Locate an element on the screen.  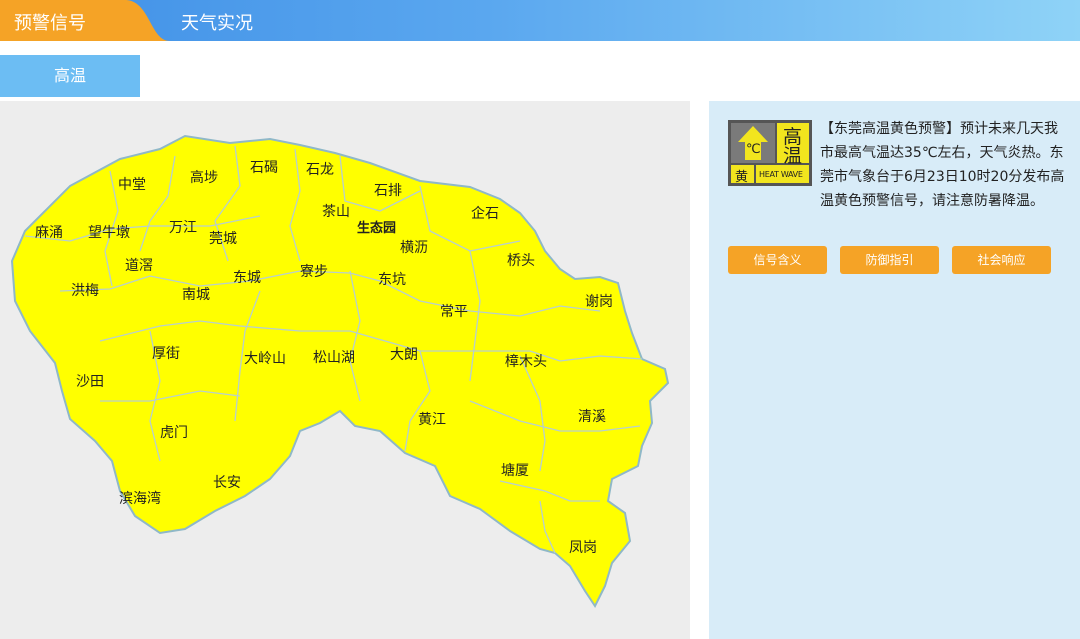
town-humen: 虎门 is located at coordinates (174, 432).